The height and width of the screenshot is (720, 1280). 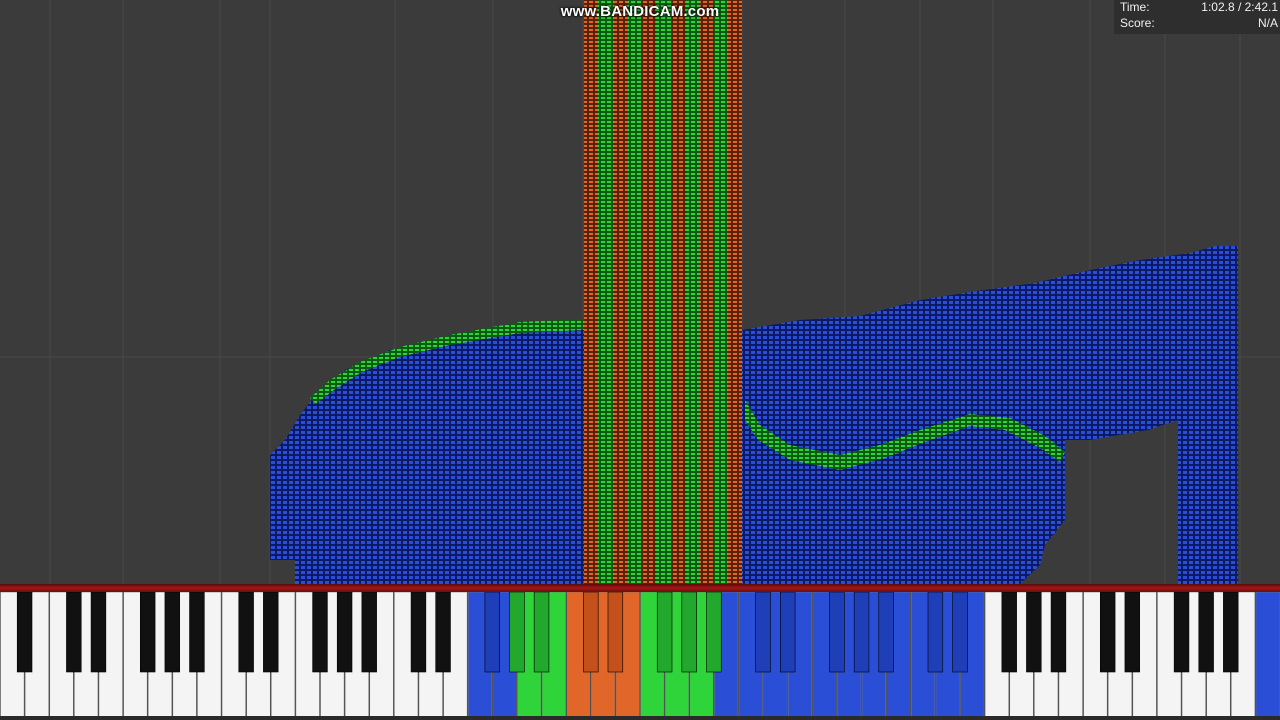 I want to click on score-row: Score: N/A, so click(x=1200, y=24).